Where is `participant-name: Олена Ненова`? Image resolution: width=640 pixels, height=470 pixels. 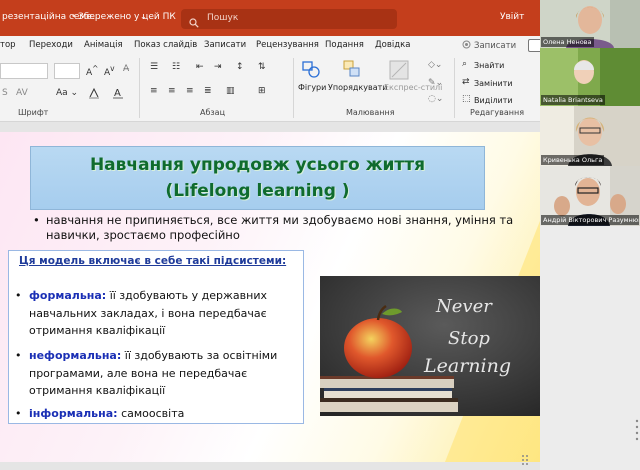
participant-name: Олена Ненова is located at coordinates (567, 42).